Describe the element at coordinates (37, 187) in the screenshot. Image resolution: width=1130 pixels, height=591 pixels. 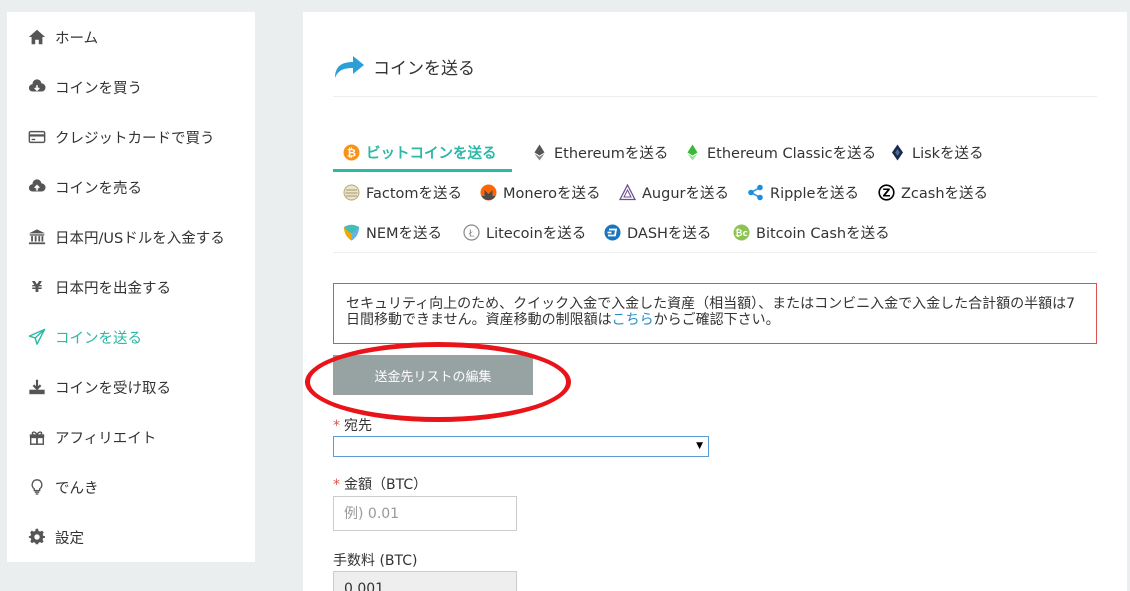
I see `cloud-upload-icon` at that location.